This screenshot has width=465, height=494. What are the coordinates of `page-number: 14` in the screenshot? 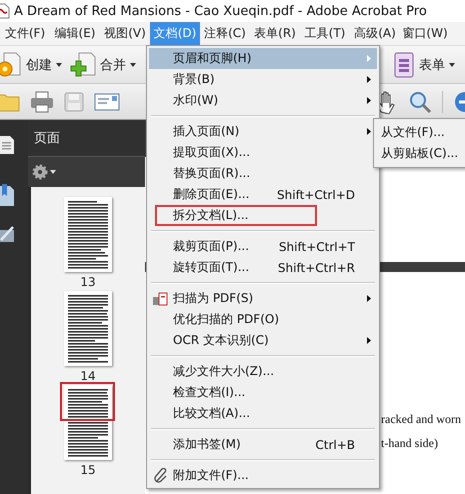 It's located at (88, 376).